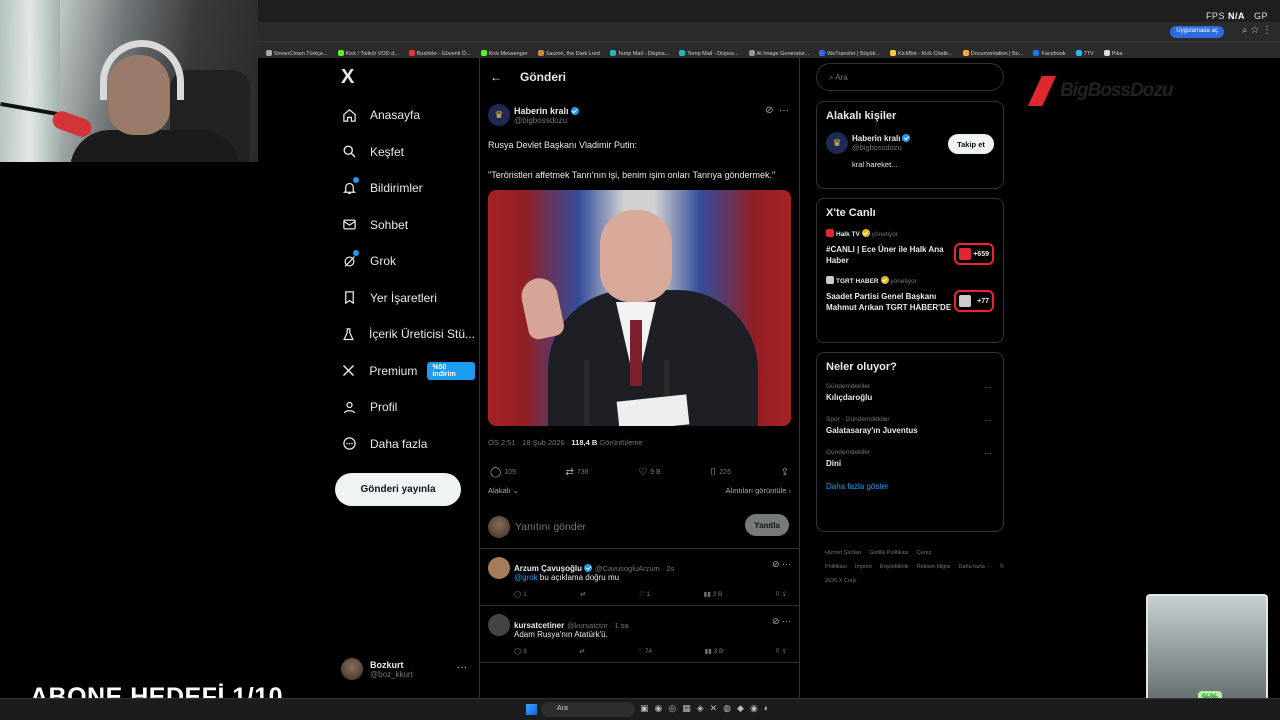 This screenshot has width=1280, height=720. I want to click on sidebar-item-daha-fazla: Daha fazla, so click(405, 444).